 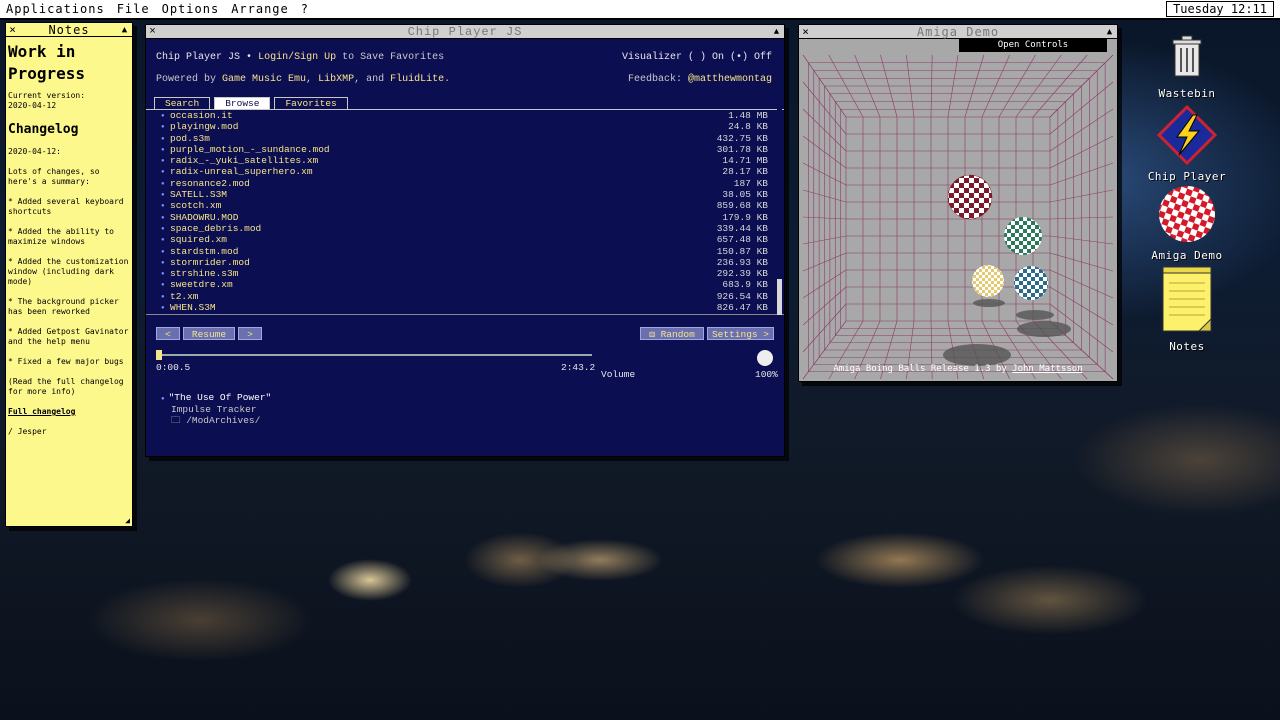 I want to click on fluidlite-link: FluidLite, so click(x=417, y=79).